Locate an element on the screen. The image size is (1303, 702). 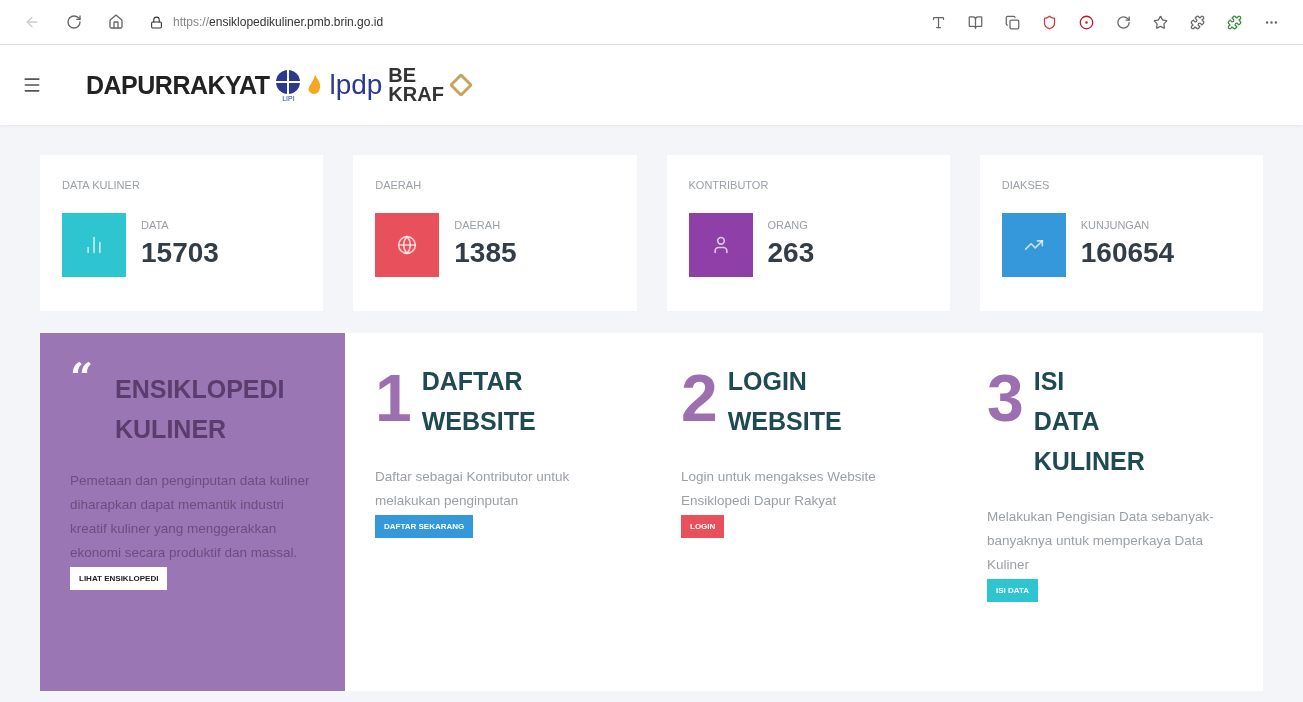
circle-icon is located at coordinates (1086, 22).